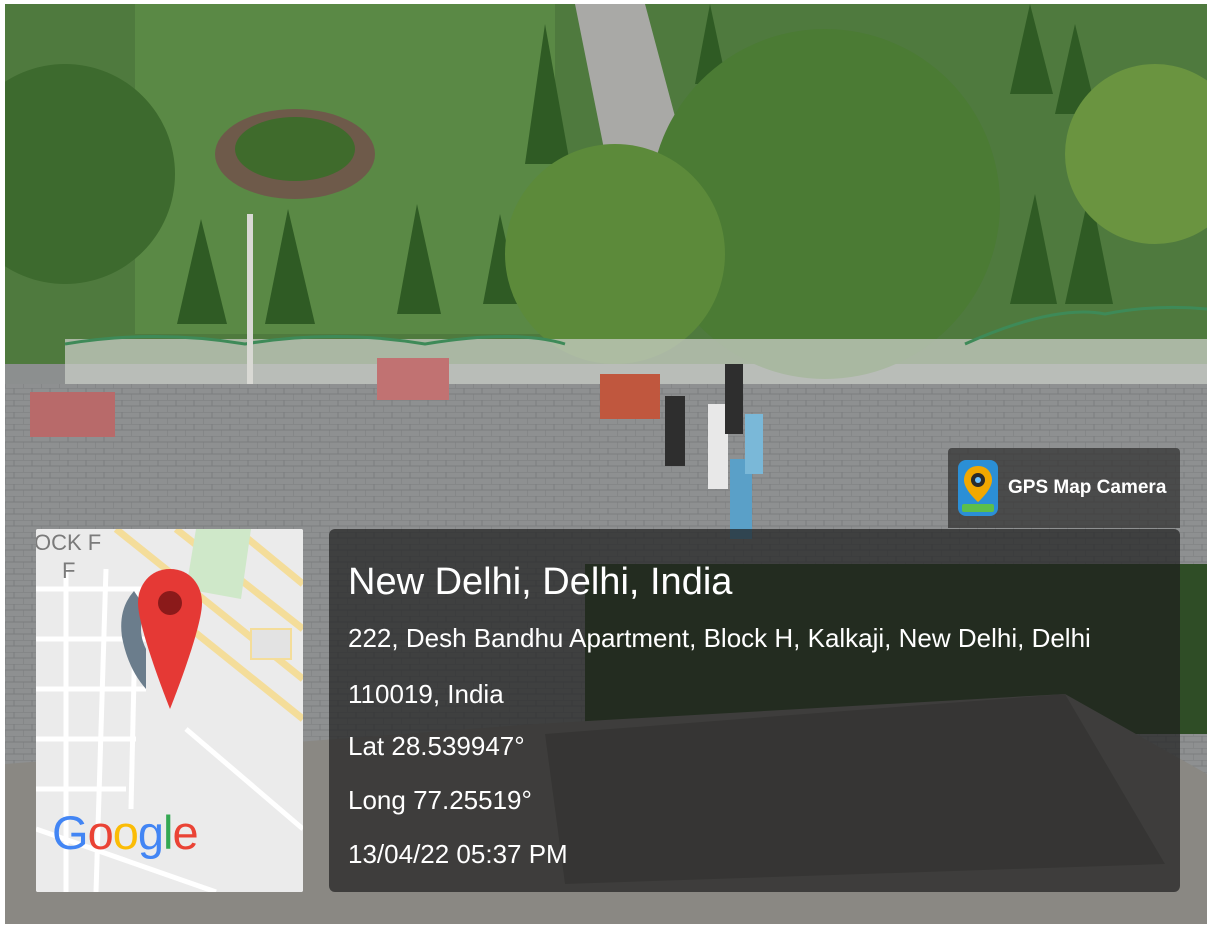 The height and width of the screenshot is (928, 1212). Describe the element at coordinates (436, 746) in the screenshot. I see `location-latitude: Lat 28.539947°` at that location.